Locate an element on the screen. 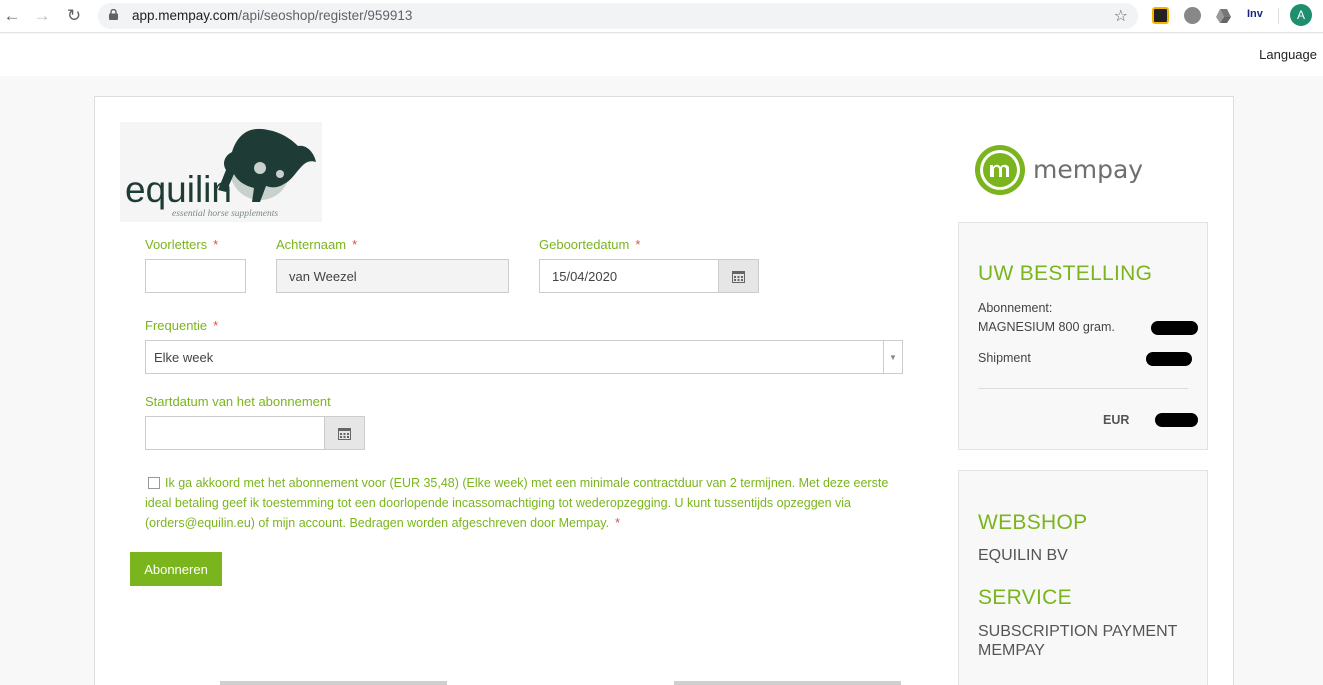  startdate-label: Startdatum van het abonnement is located at coordinates (238, 401).